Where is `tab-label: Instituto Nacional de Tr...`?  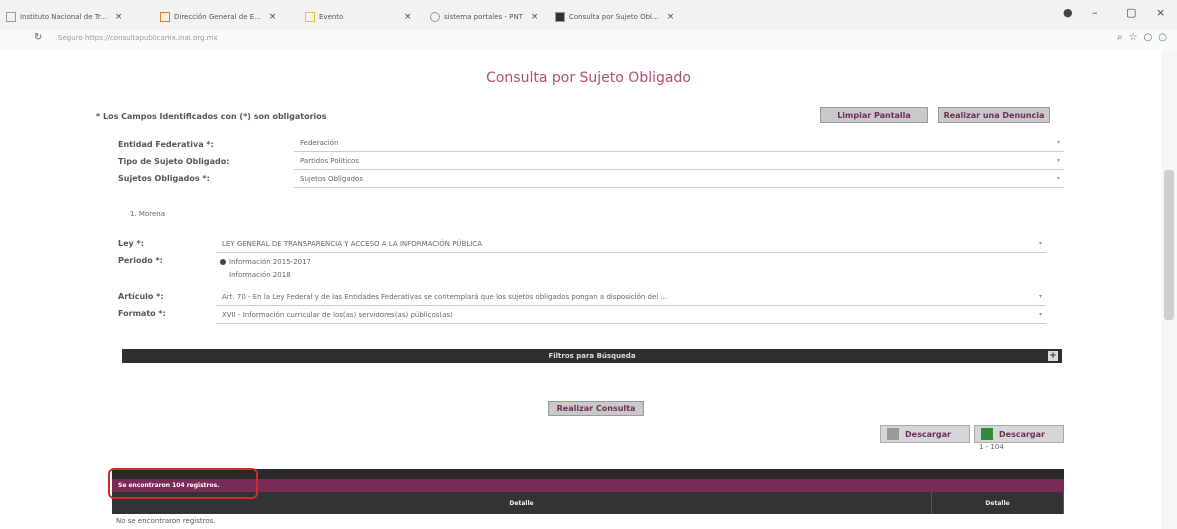
tab-label: Instituto Nacional de Tr... is located at coordinates (63, 17).